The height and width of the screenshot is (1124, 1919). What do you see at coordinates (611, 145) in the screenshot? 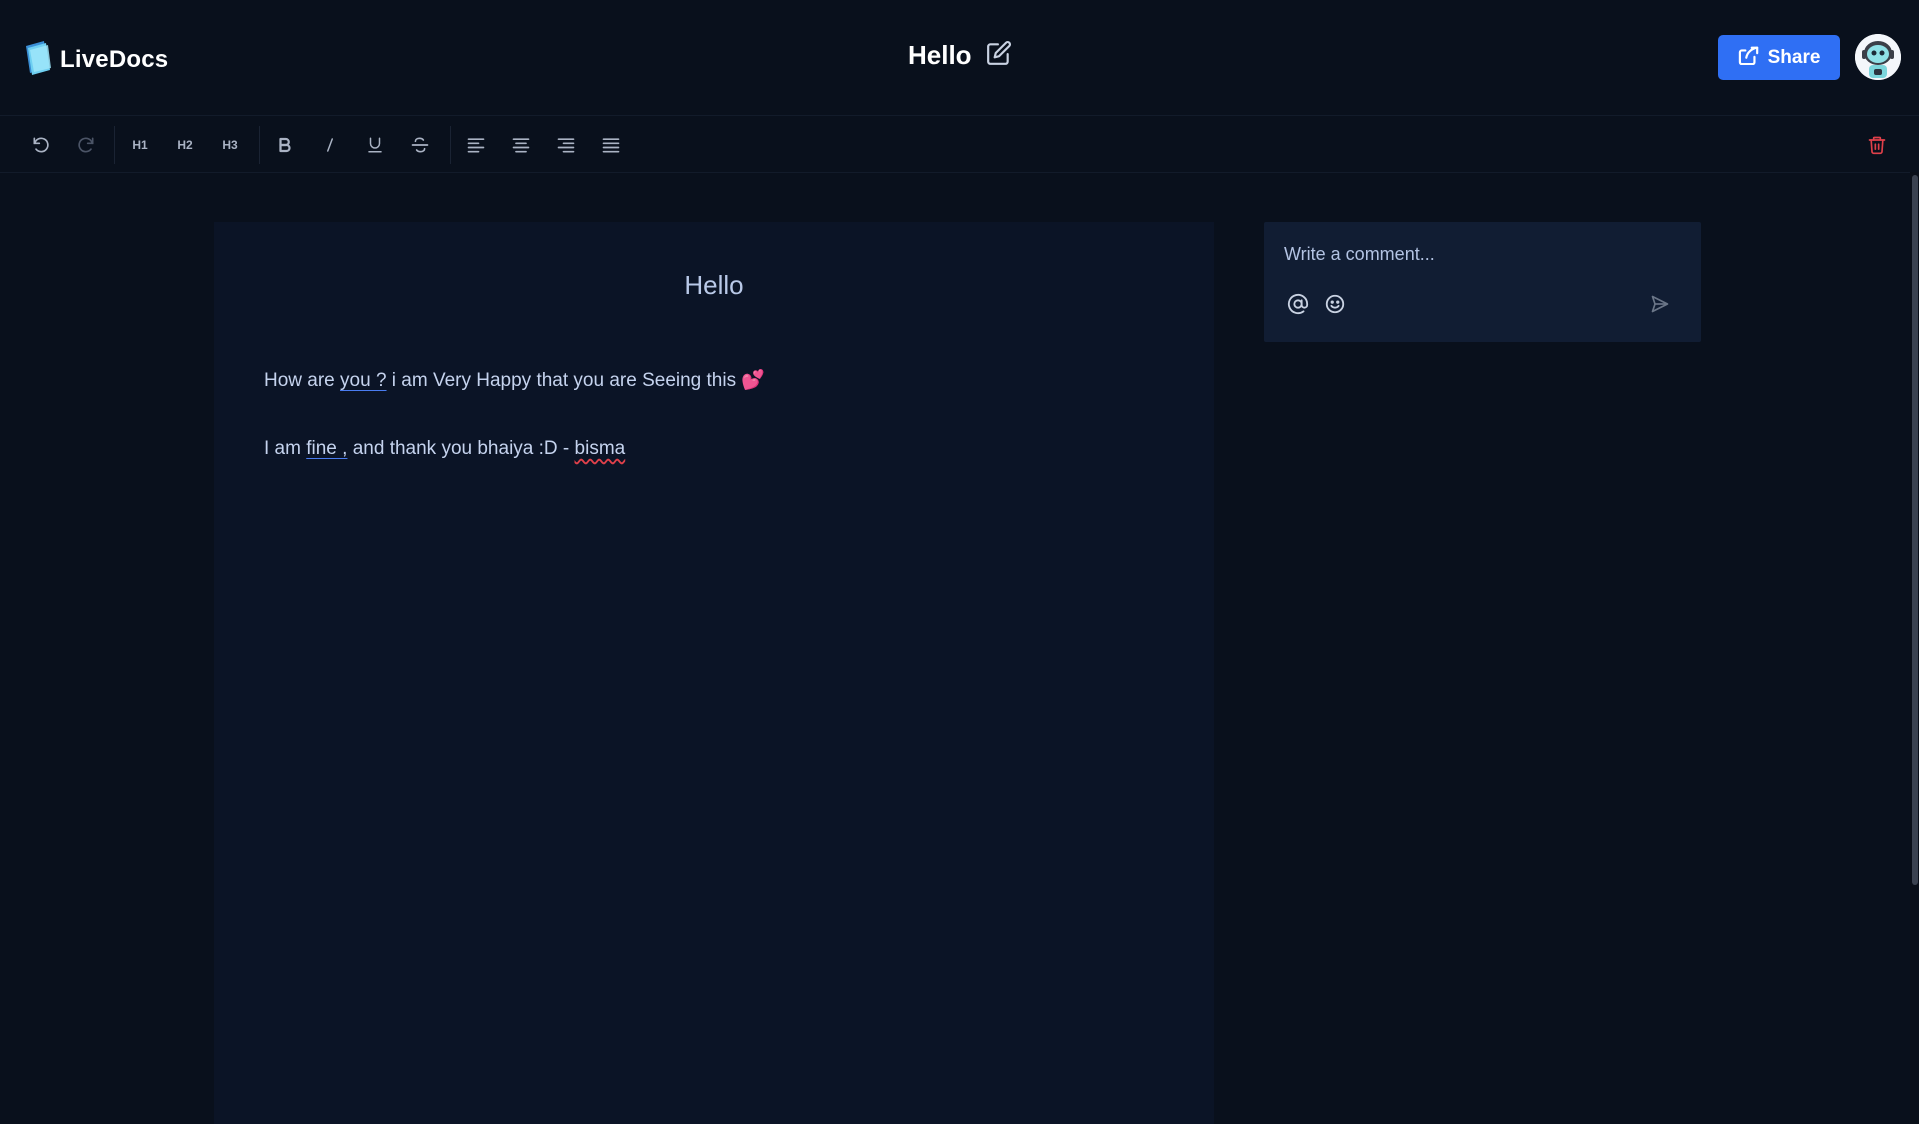
I see `align-justify-icon` at bounding box center [611, 145].